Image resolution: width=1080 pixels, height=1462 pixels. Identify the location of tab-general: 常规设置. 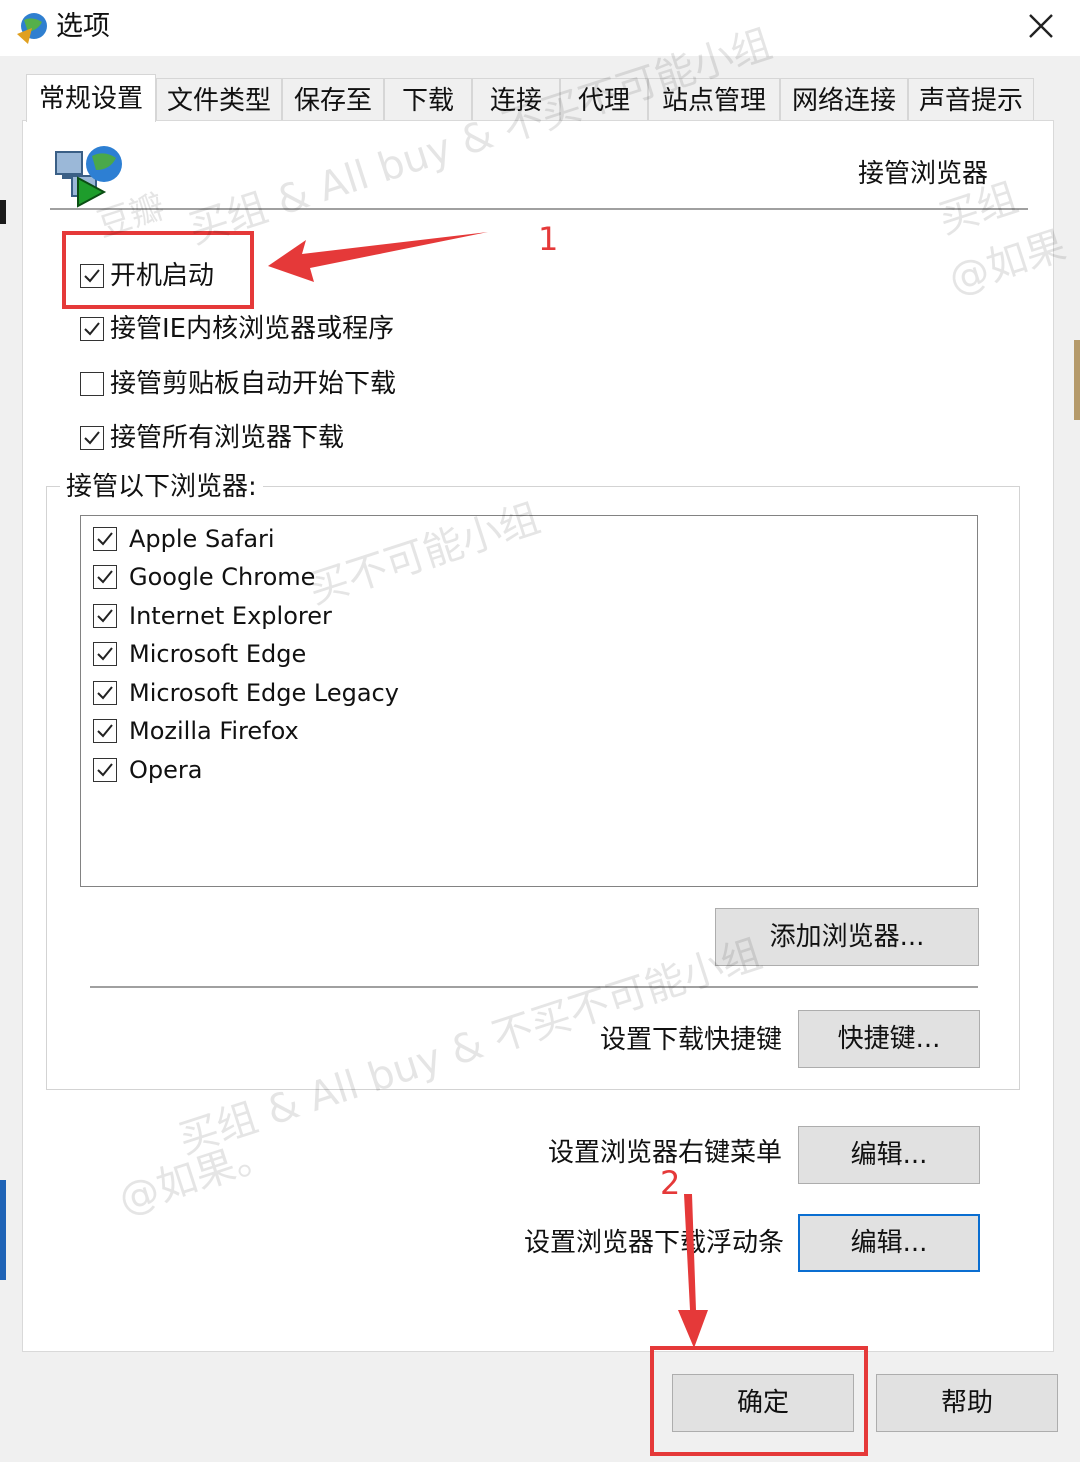
(91, 98).